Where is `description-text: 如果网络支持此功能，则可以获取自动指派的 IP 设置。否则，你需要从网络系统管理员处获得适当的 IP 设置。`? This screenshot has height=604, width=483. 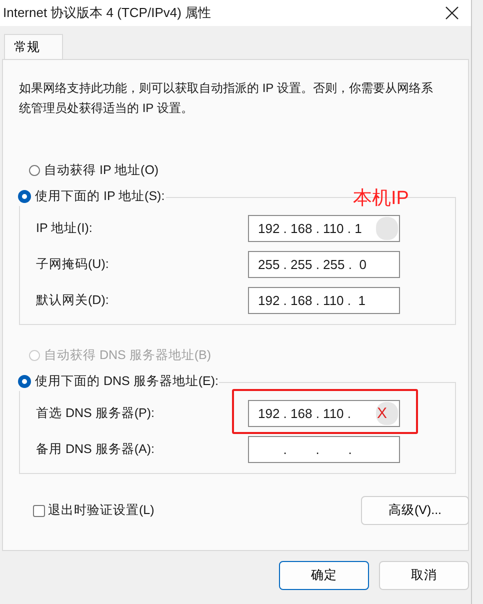
description-text: 如果网络支持此功能，则可以获取自动指派的 IP 设置。否则，你需要从网络系统管理员处获得适当的 IP 设置。 is located at coordinates (226, 98).